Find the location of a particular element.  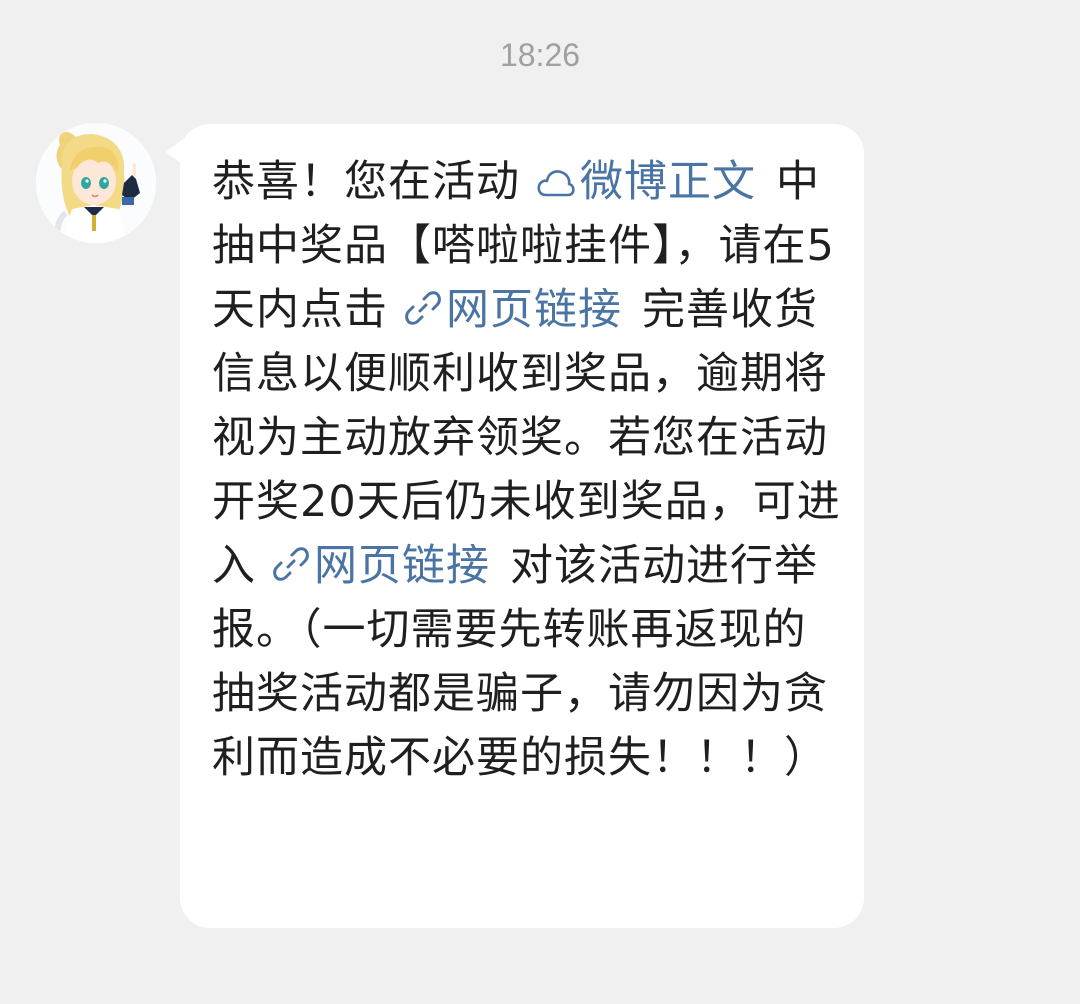

web-link-1: 网页链接 is located at coordinates (505, 310).